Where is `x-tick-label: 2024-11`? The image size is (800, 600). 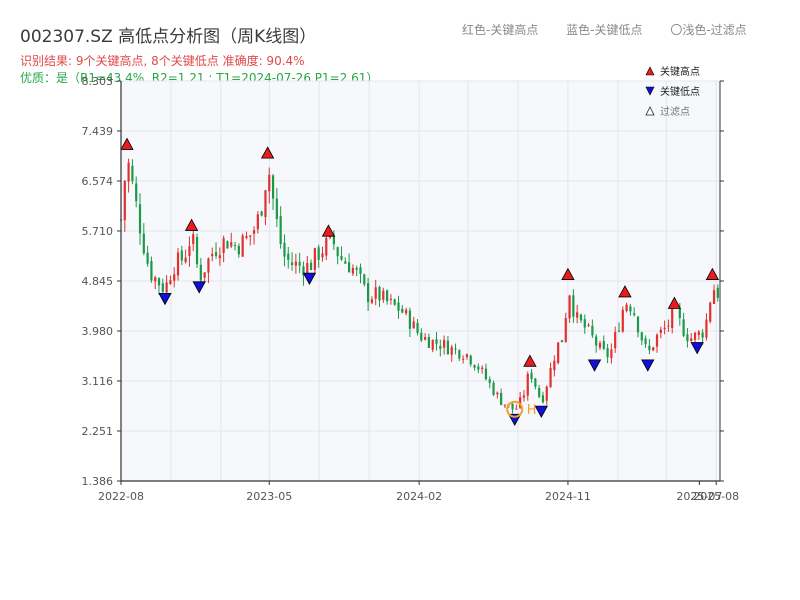 x-tick-label: 2024-11 is located at coordinates (568, 496).